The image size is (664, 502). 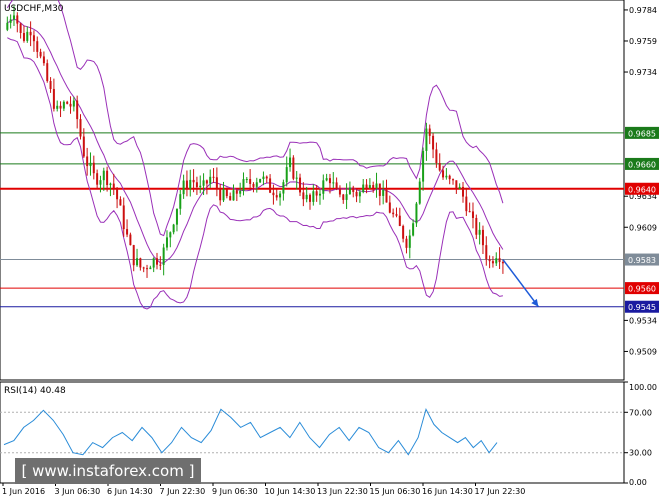 I want to click on y-tick-label-2: 0.9734, so click(x=643, y=72).